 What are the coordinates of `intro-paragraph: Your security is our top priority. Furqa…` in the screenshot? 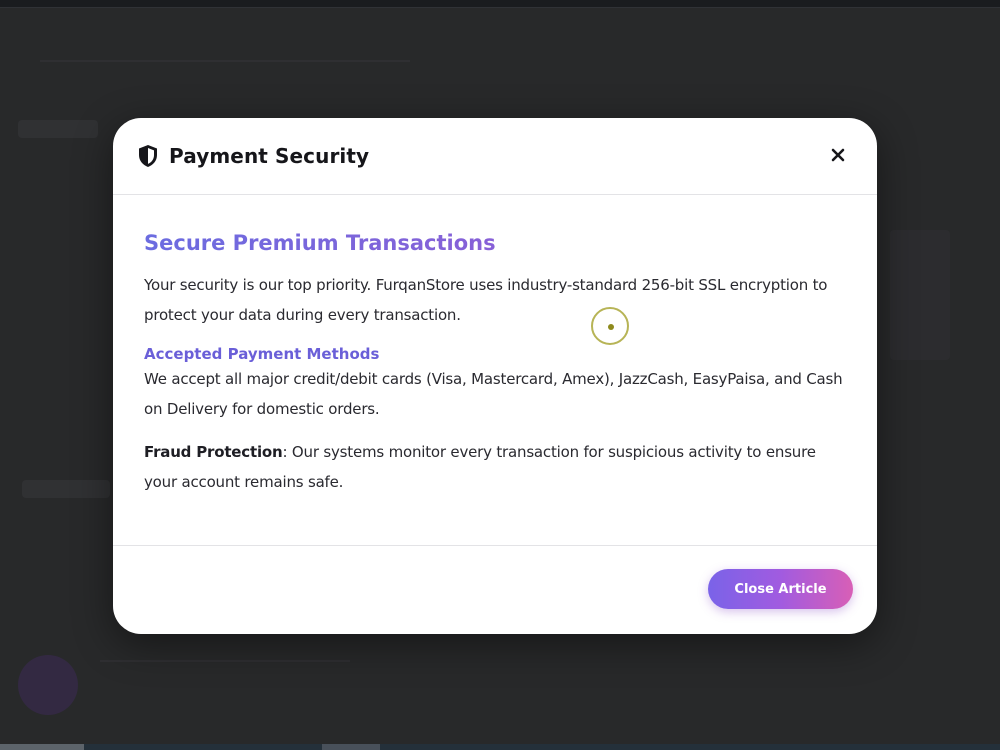 It's located at (486, 300).